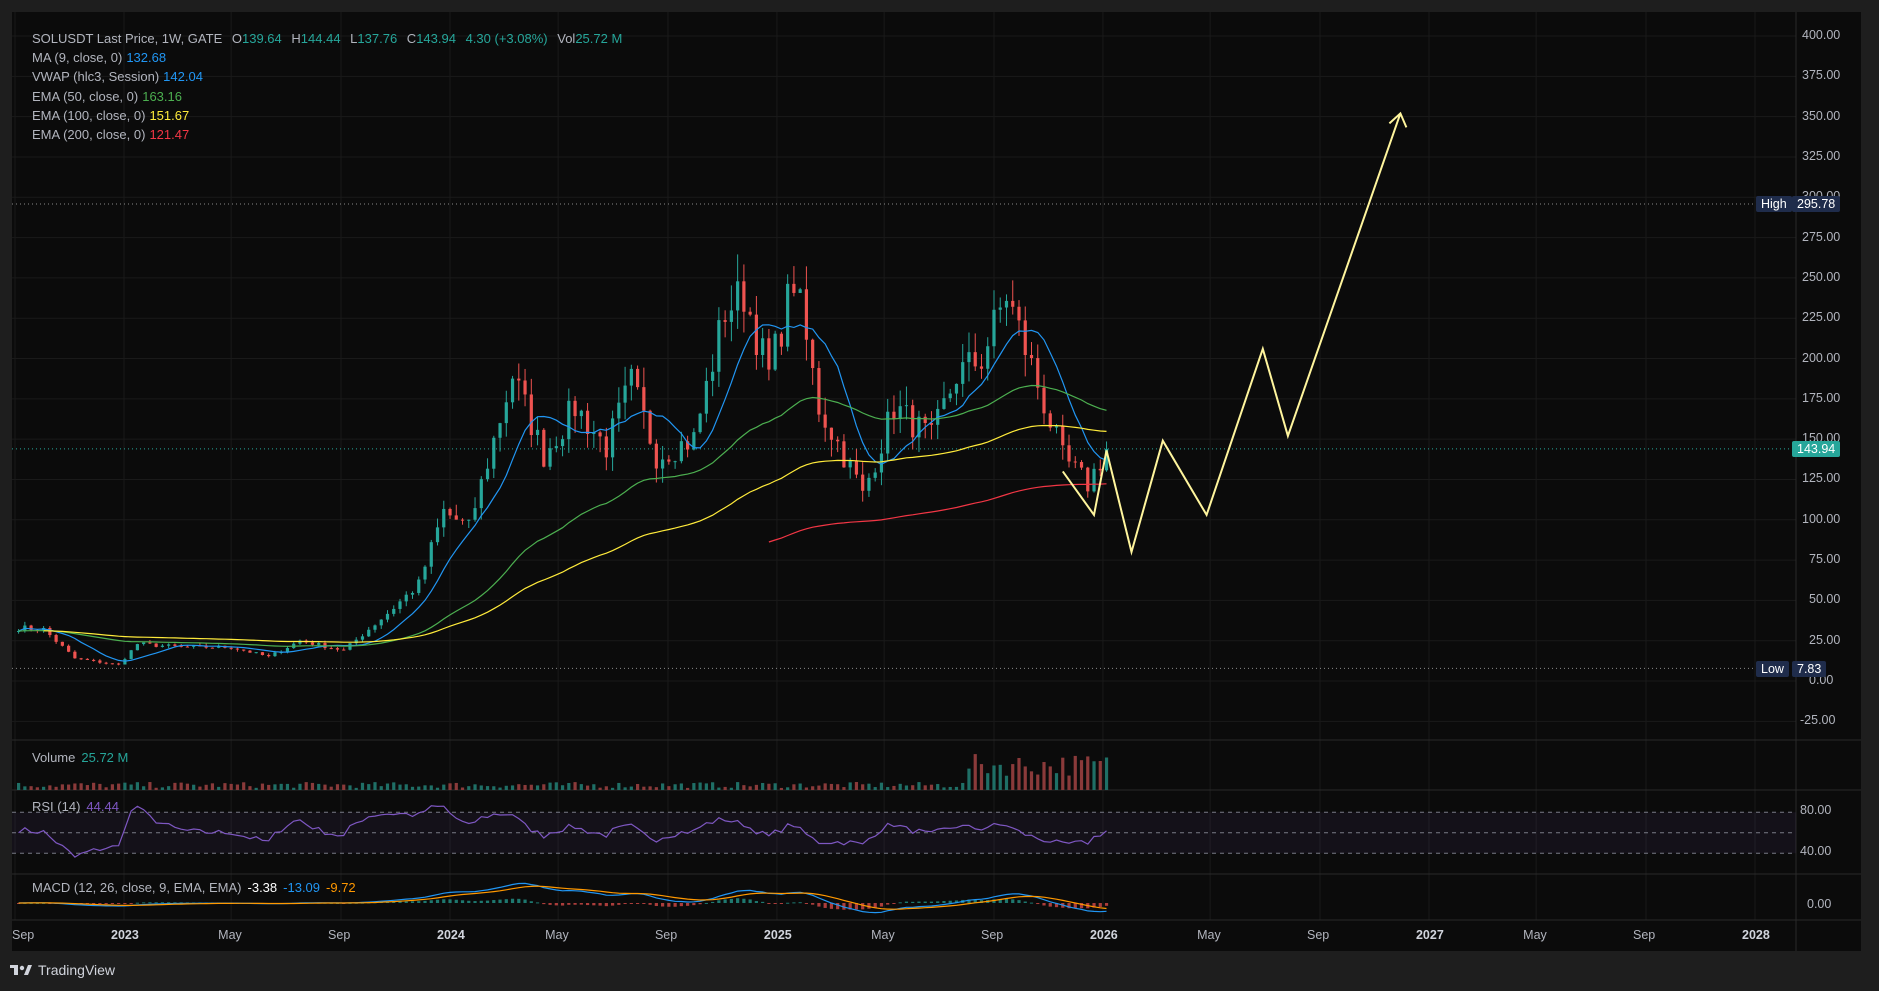 This screenshot has height=991, width=1879. I want to click on ohlc-low-value: 137.76, so click(377, 38).